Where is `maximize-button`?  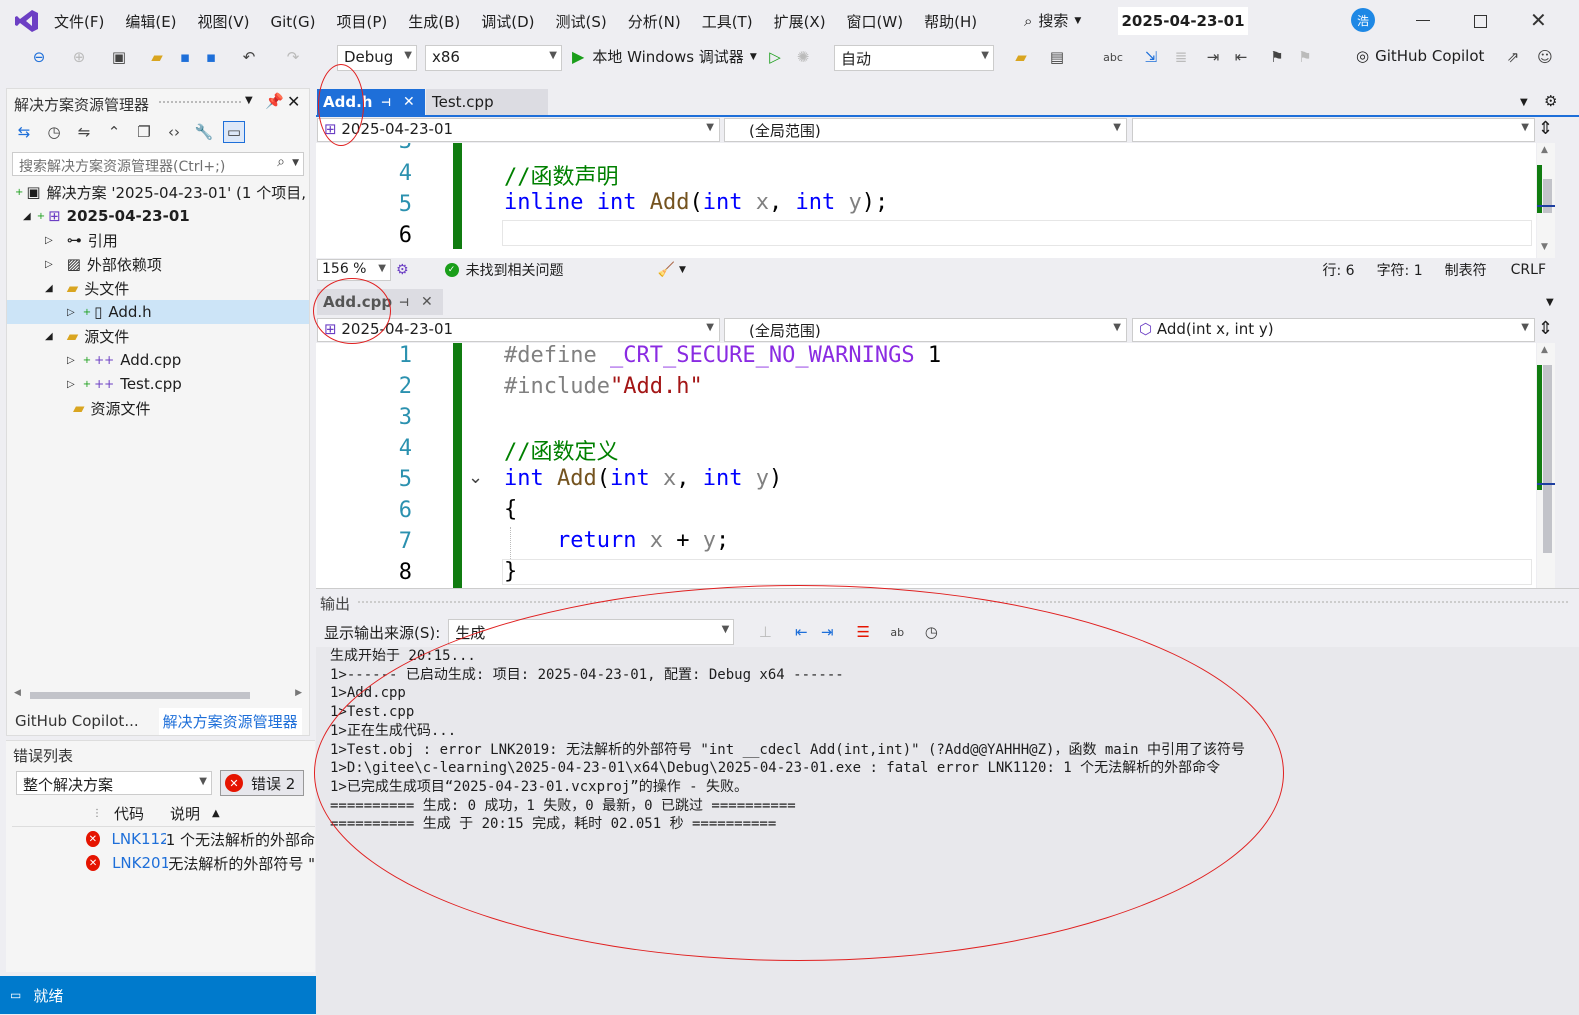 maximize-button is located at coordinates (1480, 21).